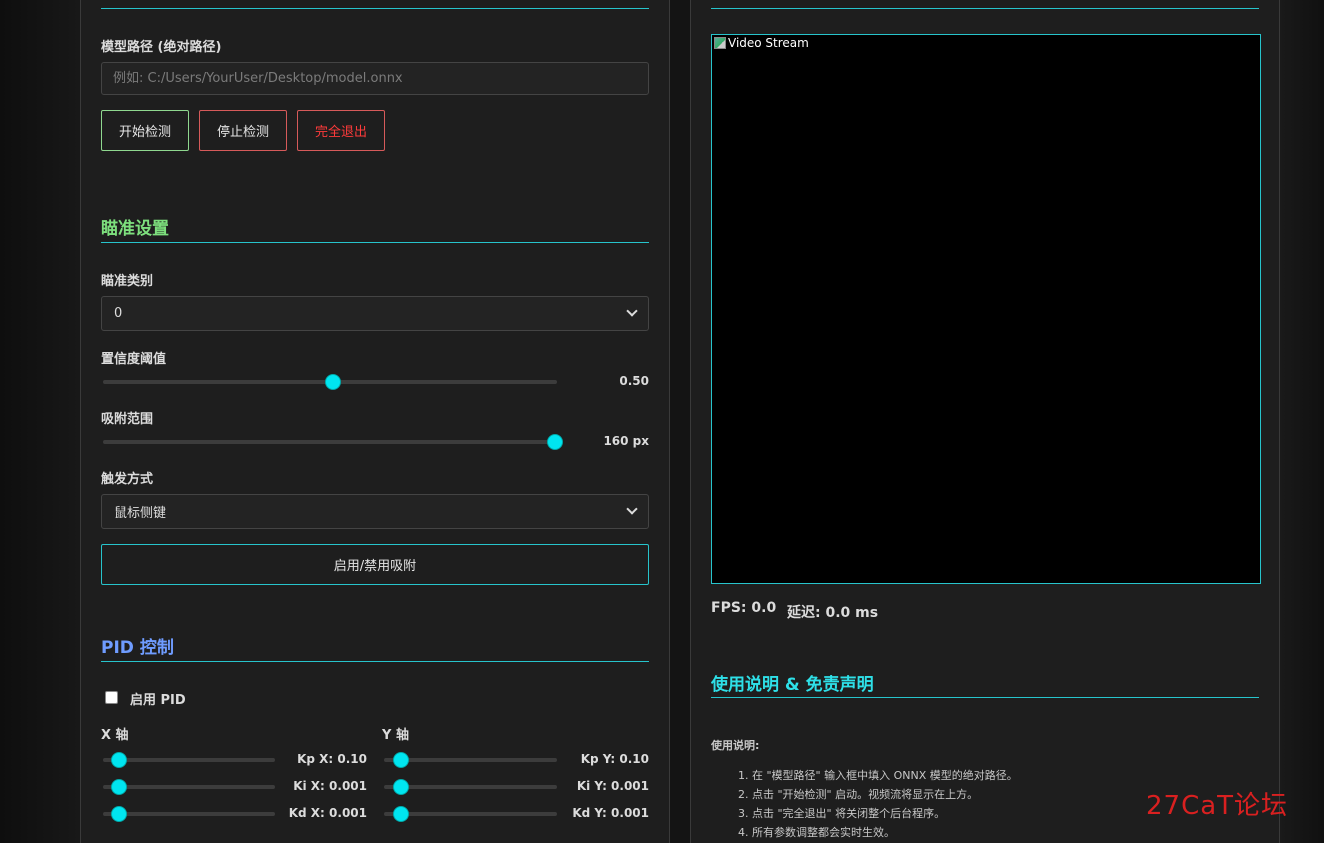 The image size is (1324, 843). What do you see at coordinates (127, 479) in the screenshot?
I see `trigger-mode-label: 触发方式` at bounding box center [127, 479].